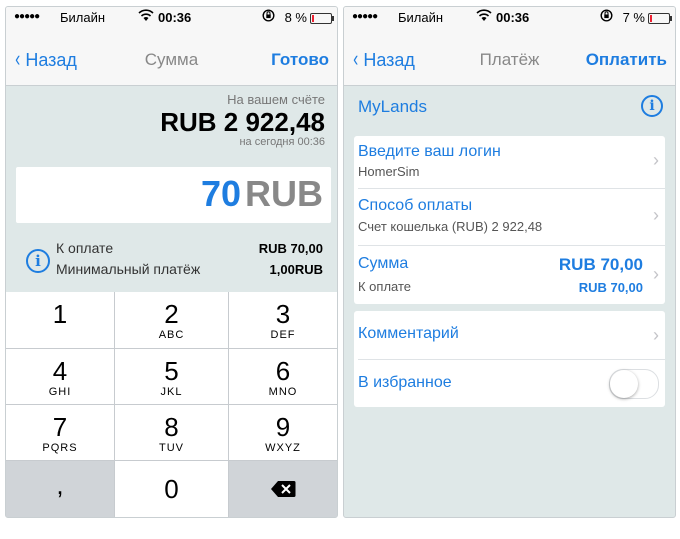  What do you see at coordinates (60, 485) in the screenshot?
I see `key-digit: ,` at bounding box center [60, 485].